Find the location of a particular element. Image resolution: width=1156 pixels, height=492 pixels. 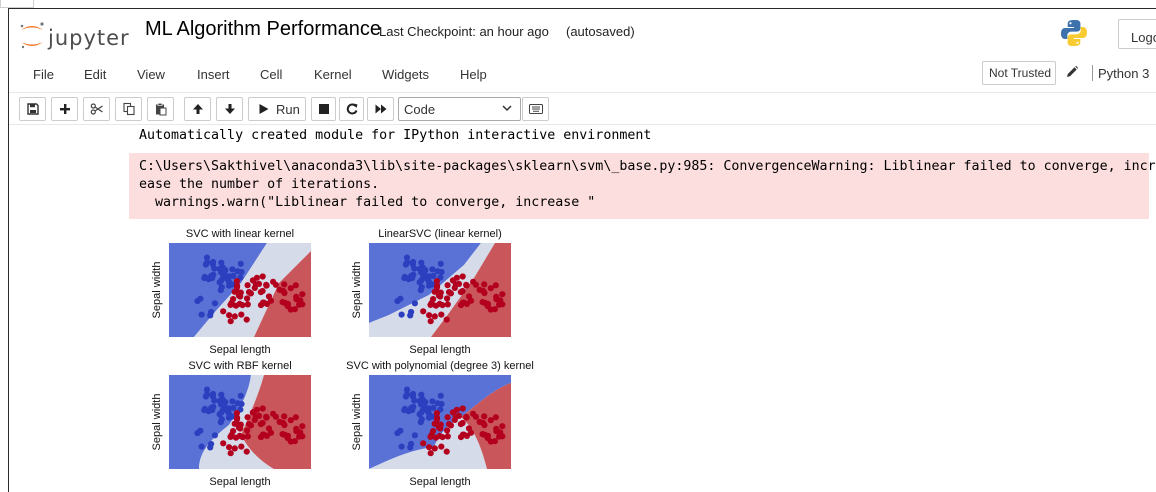

command-palette-button is located at coordinates (535, 109).